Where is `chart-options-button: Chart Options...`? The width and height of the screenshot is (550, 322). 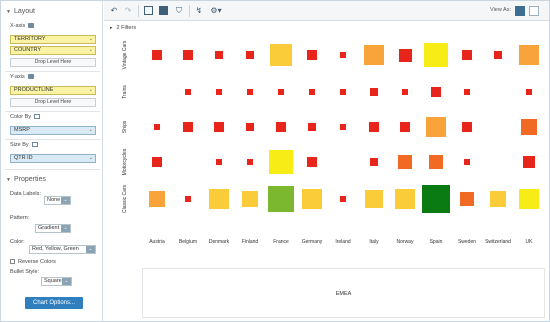 chart-options-button: Chart Options... is located at coordinates (54, 303).